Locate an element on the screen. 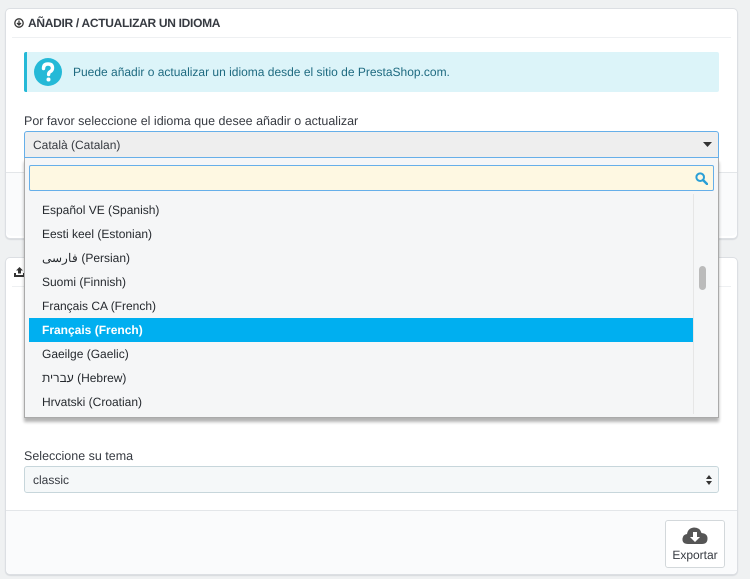 This screenshot has width=750, height=579. sort-caret-icon is located at coordinates (709, 479).